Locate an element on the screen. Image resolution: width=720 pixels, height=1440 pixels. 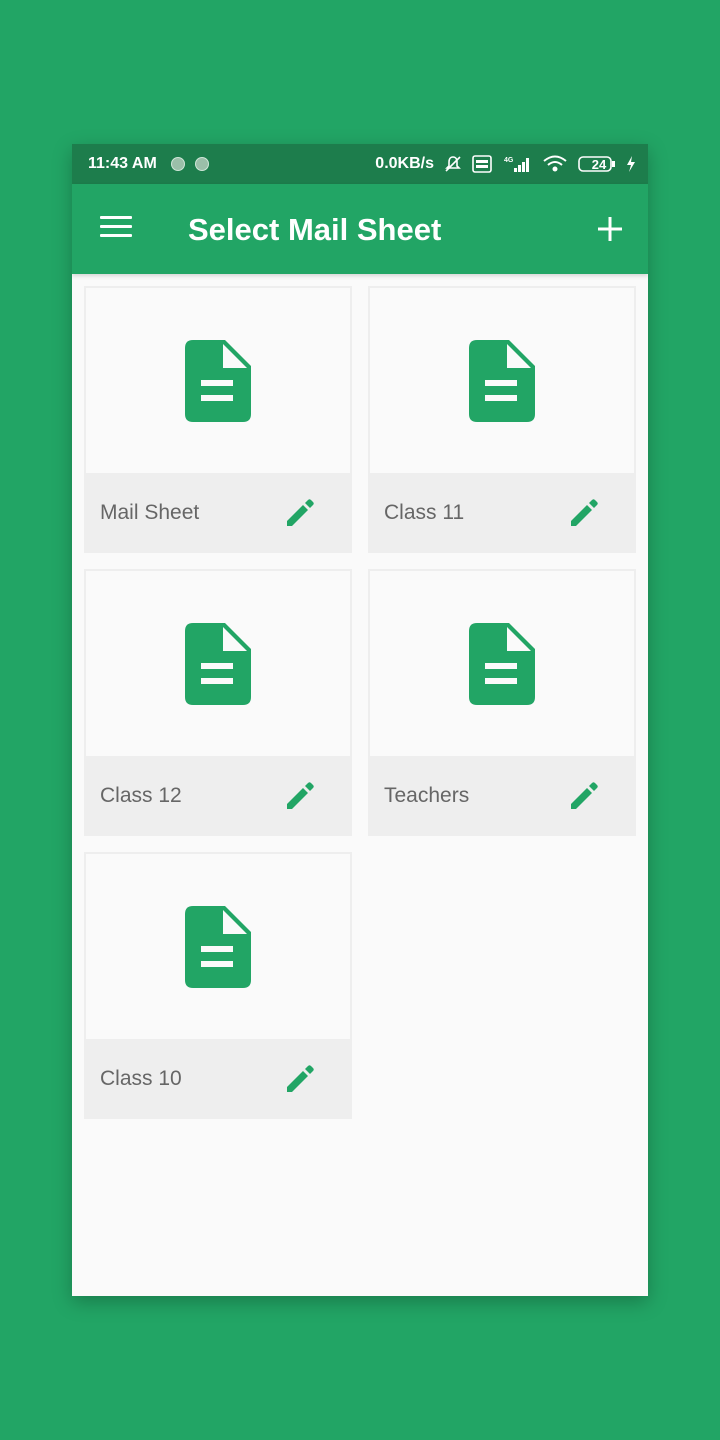
sheet-name: Mail Sheet is located at coordinates (150, 512).